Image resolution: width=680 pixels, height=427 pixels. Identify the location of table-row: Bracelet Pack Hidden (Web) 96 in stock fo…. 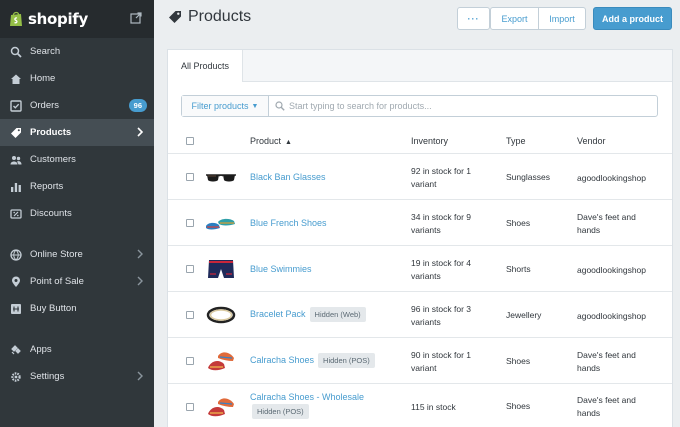
(420, 315).